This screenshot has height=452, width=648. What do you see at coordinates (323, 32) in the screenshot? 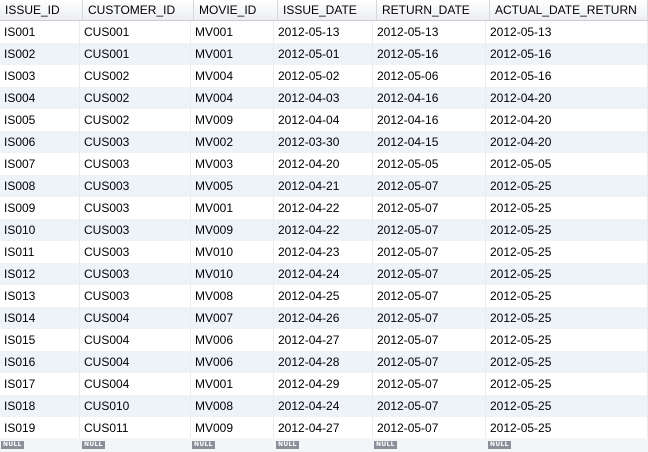
I see `cell-issue-date: 2012-05-13` at bounding box center [323, 32].